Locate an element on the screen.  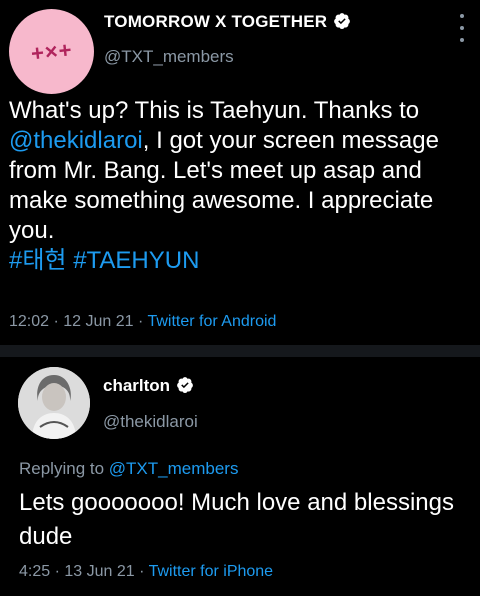
hashtag-link: #태현 is located at coordinates (38, 260).